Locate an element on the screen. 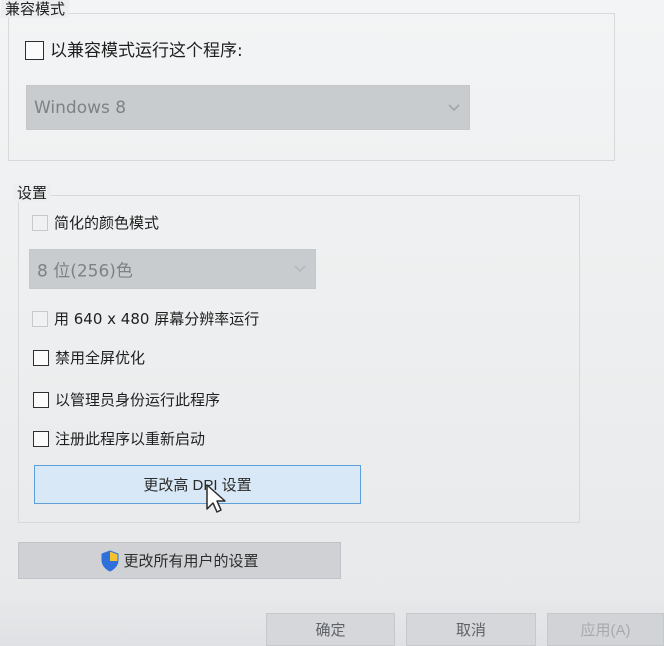 The height and width of the screenshot is (646, 664). os-version-dropdown: Windows 8 is located at coordinates (248, 107).